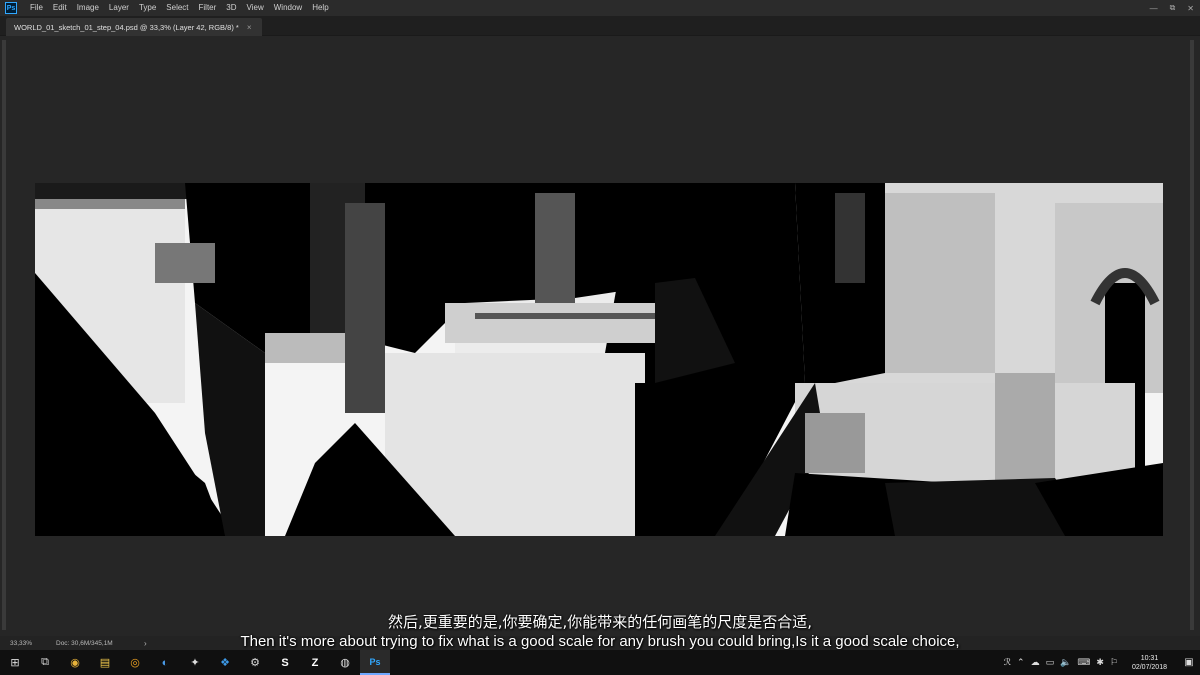 Image resolution: width=1200 pixels, height=675 pixels. I want to click on start-icon: ⊞, so click(15, 662).